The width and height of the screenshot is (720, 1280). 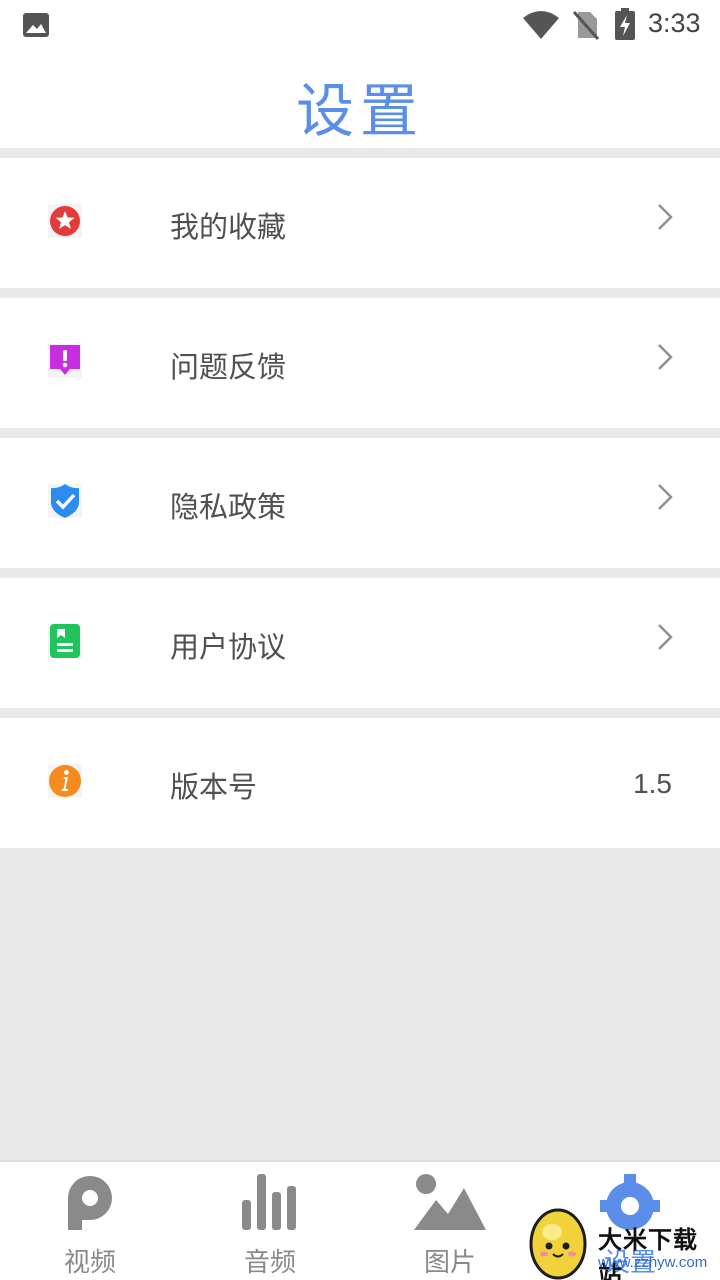 I want to click on privacy-shield-icon, so click(x=65, y=501).